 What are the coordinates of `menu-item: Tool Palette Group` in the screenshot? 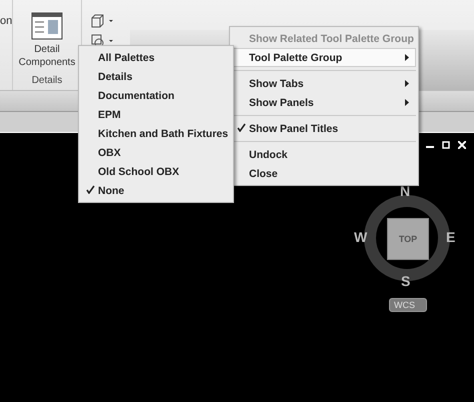 It's located at (324, 57).